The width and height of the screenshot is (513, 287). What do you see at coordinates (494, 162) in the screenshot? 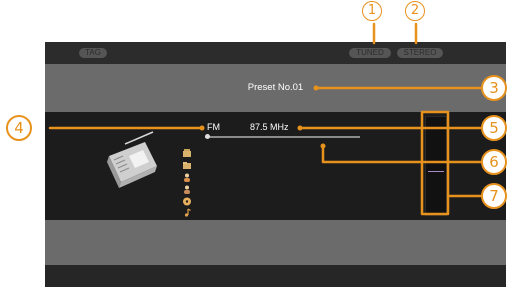
I see `callout-6: 6` at bounding box center [494, 162].